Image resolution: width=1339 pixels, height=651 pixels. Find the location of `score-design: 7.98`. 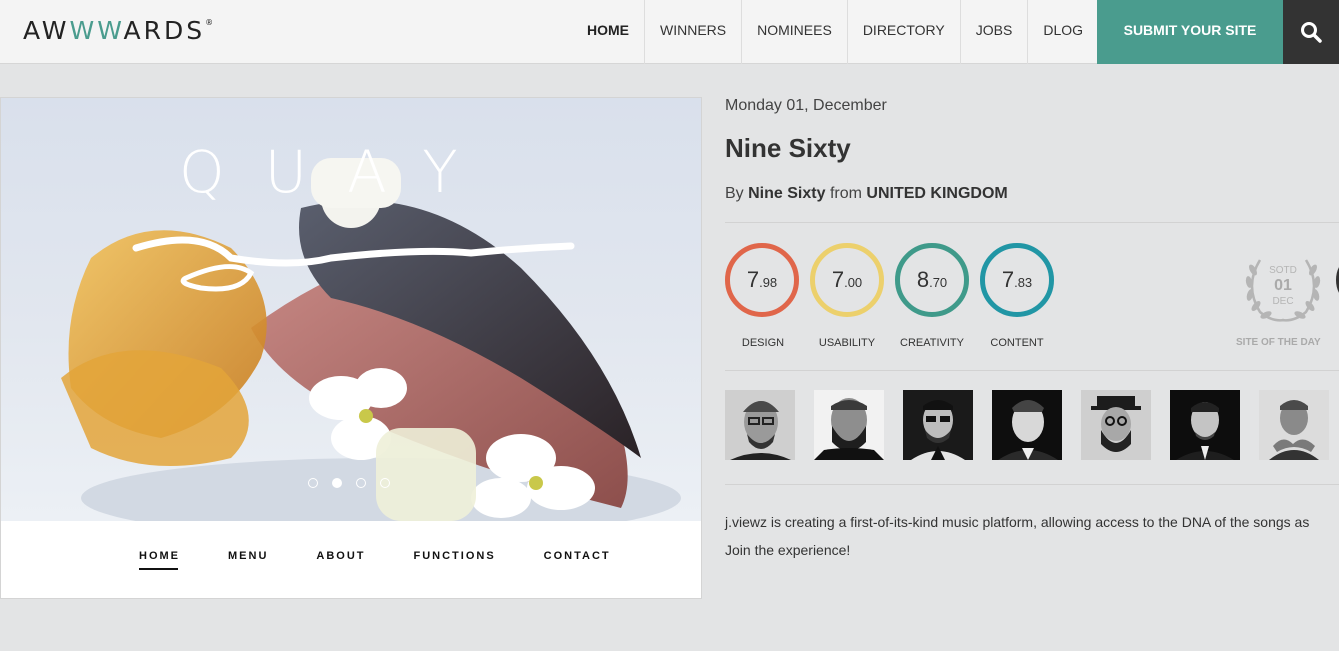

score-design: 7.98 is located at coordinates (762, 280).